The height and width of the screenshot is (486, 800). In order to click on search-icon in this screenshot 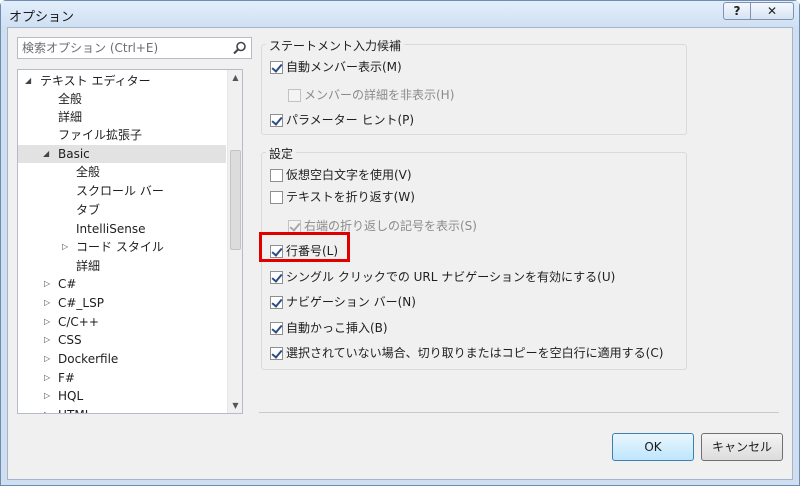, I will do `click(240, 48)`.